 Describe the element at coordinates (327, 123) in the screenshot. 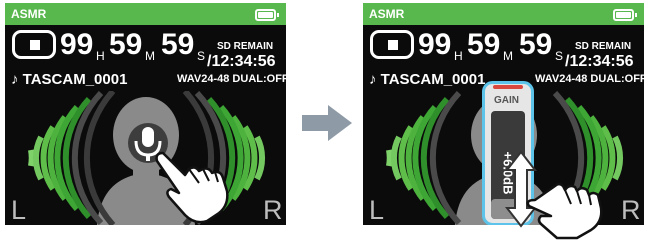

I see `arrow-right-icon` at that location.